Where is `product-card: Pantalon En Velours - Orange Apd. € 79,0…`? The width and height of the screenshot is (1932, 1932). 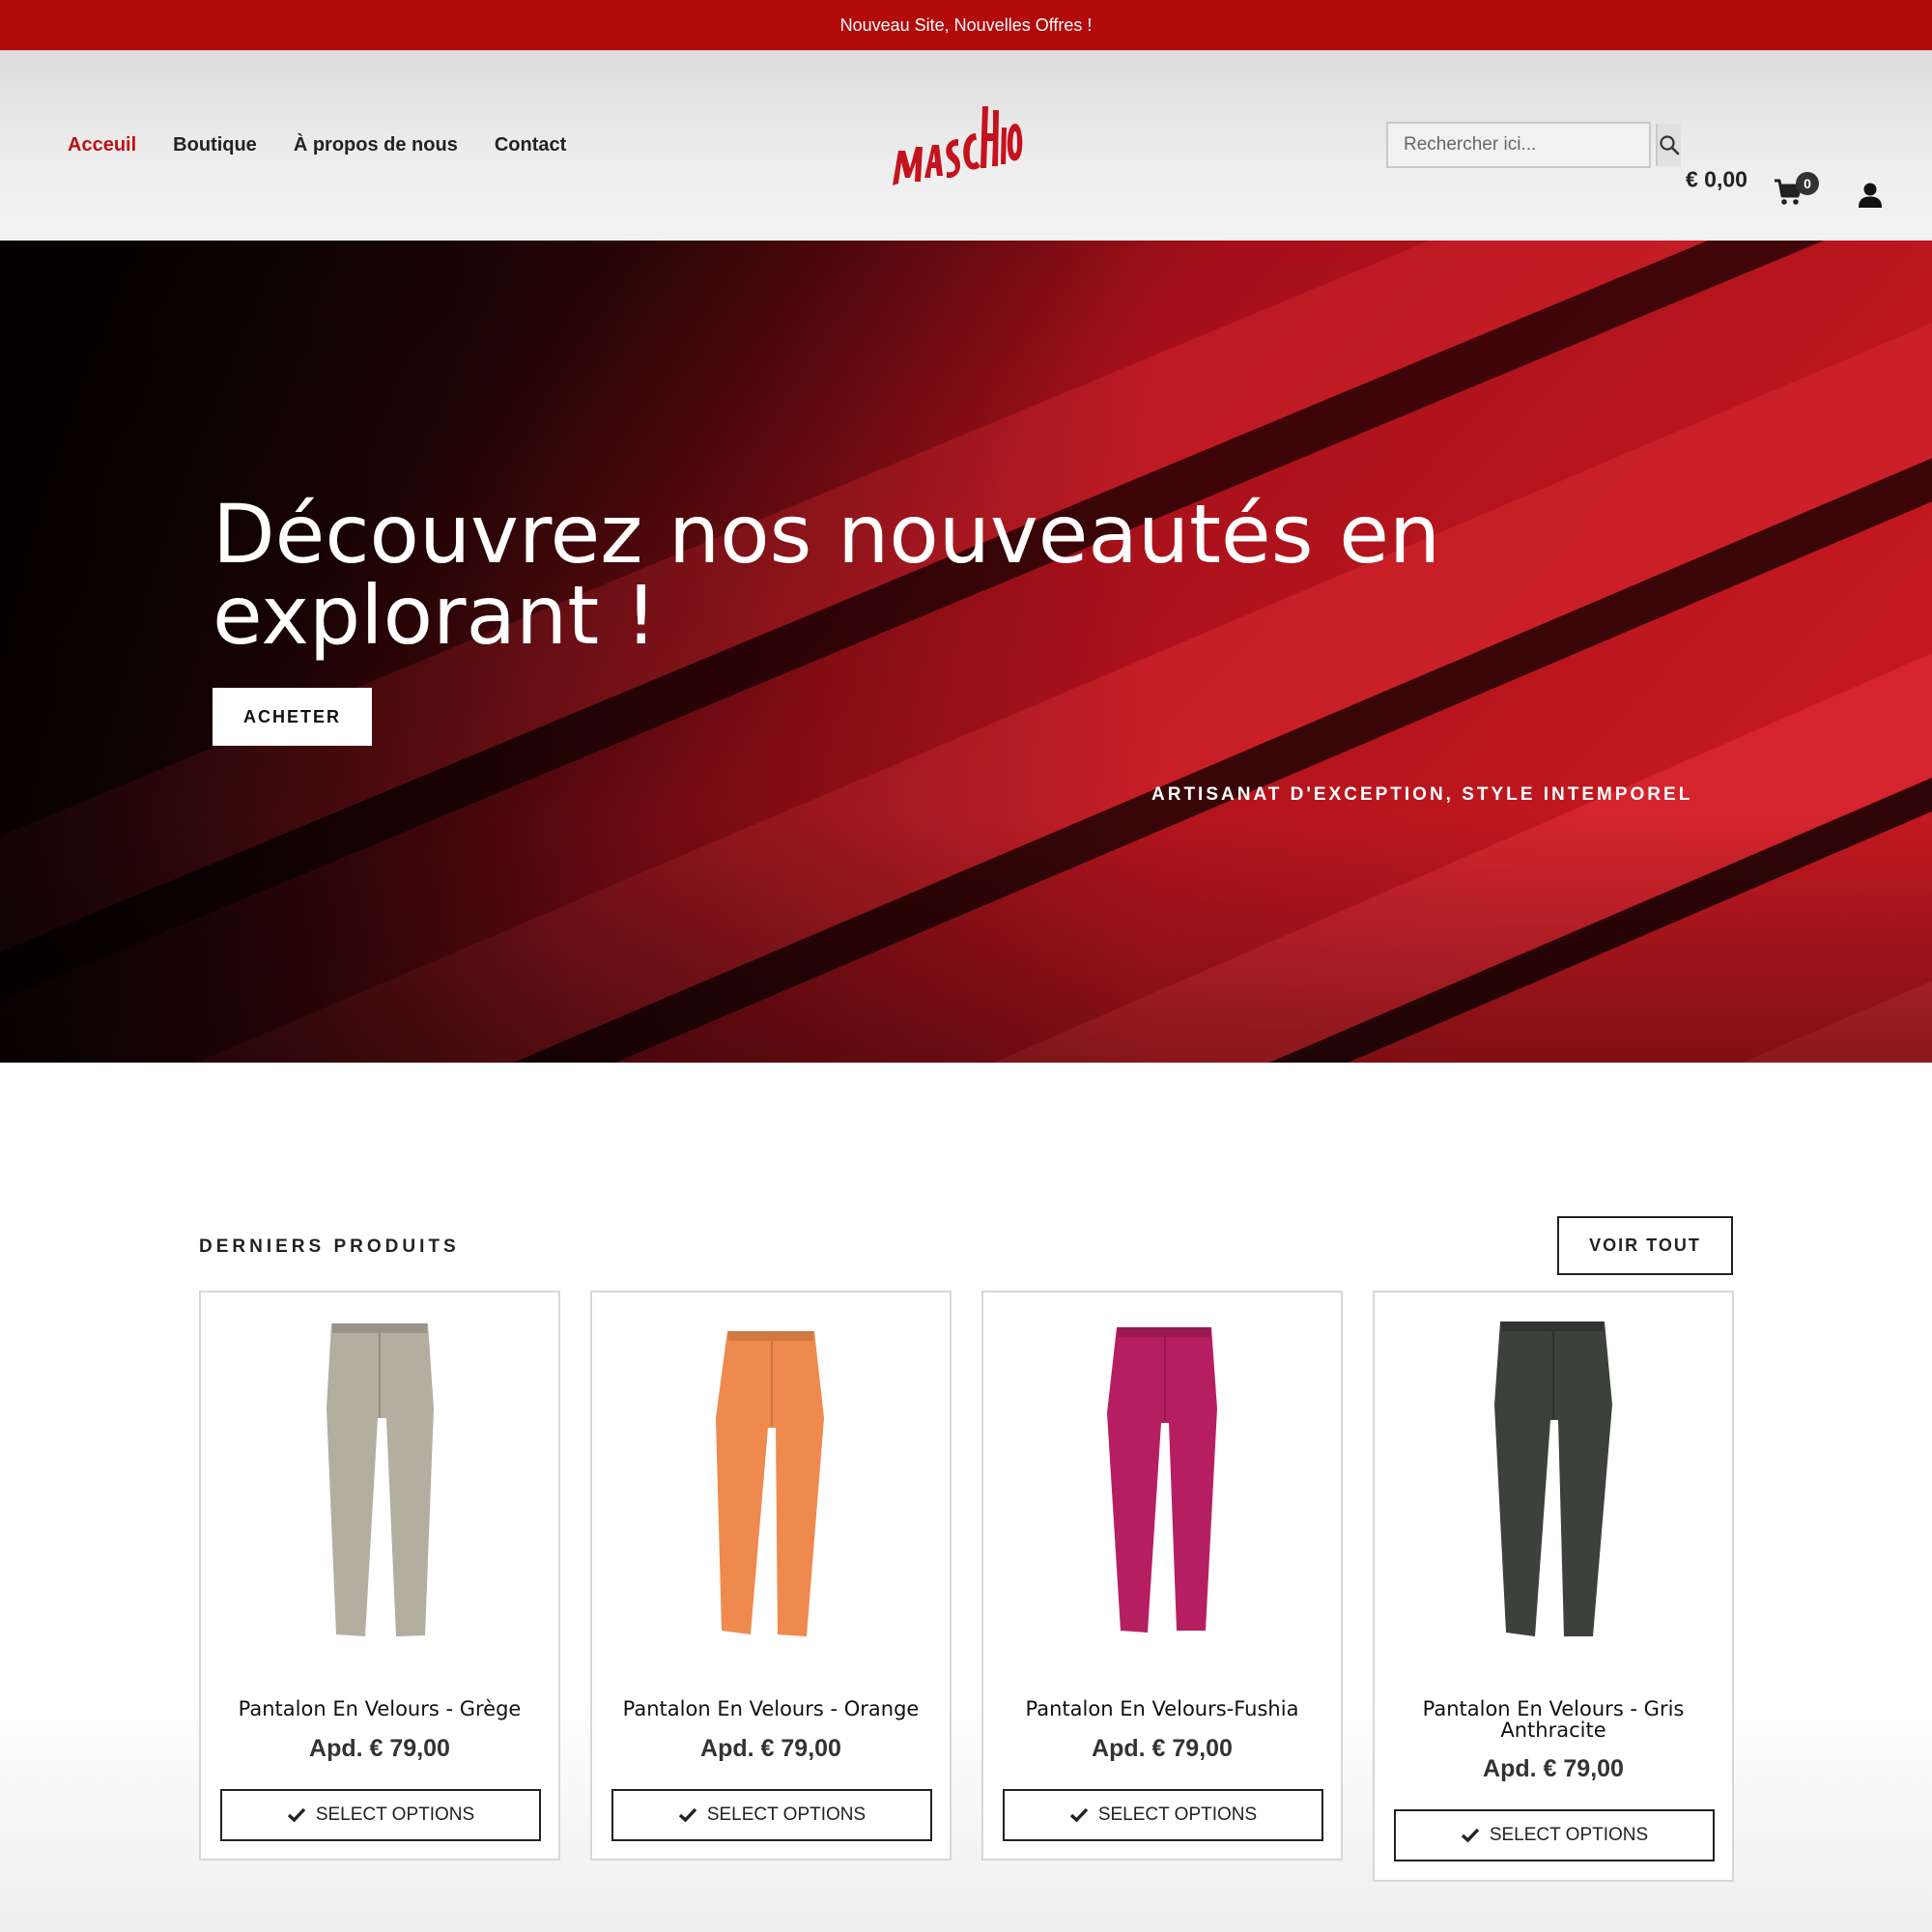
product-card: Pantalon En Velours - Orange Apd. € 79,0… is located at coordinates (771, 1576).